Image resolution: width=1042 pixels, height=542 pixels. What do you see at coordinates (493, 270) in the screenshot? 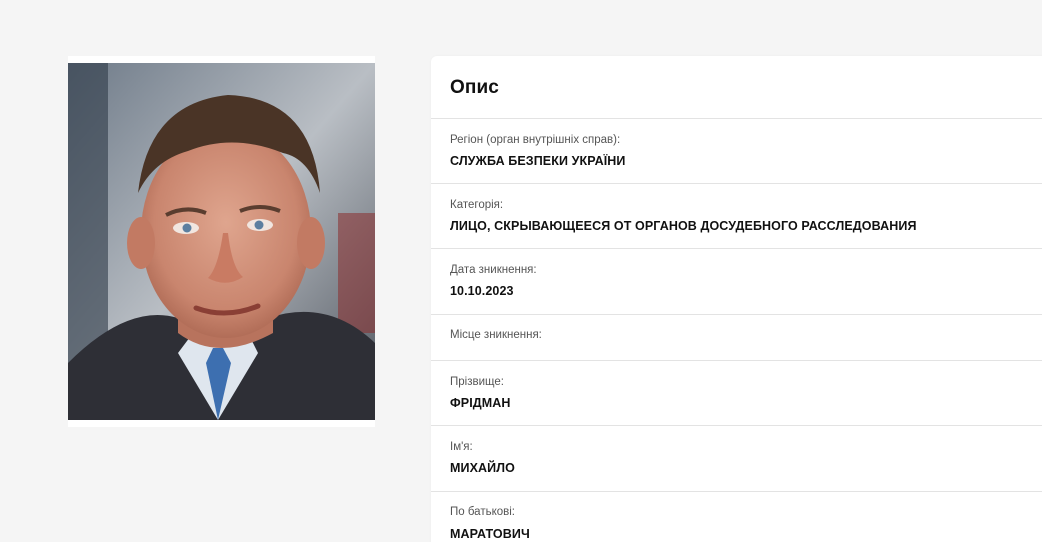
I see `disappearance-date-label: Дата зникнення:` at bounding box center [493, 270].